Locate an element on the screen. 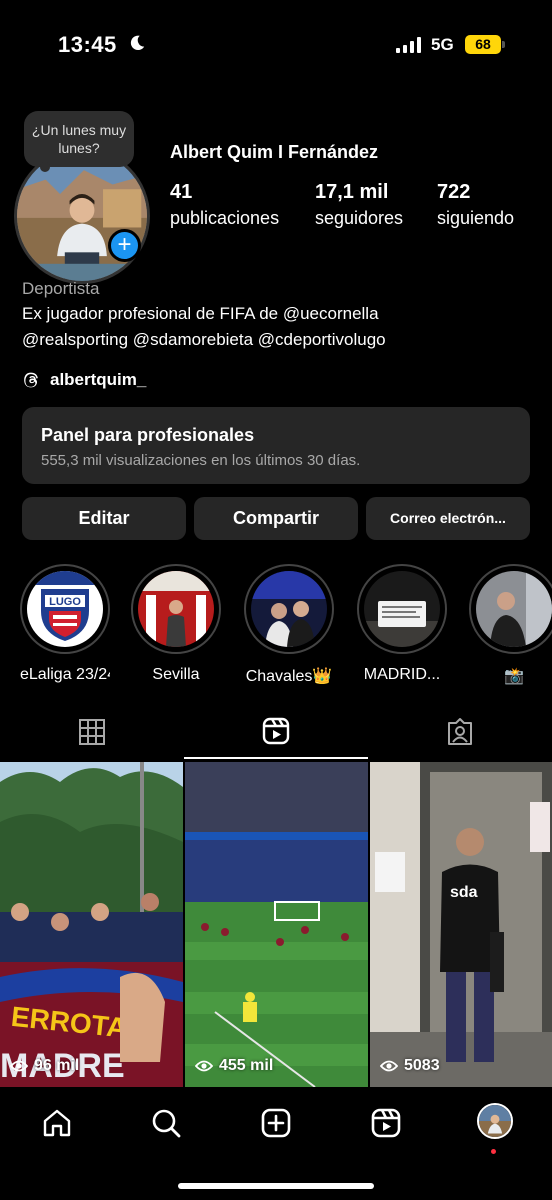  highlight-cover: LUGO is located at coordinates (65, 609).